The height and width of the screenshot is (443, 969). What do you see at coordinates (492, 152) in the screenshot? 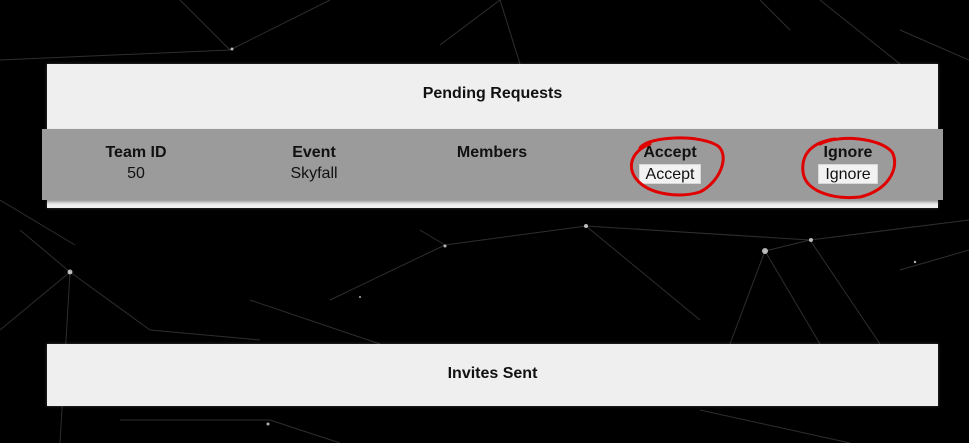
I see `header-members: Members` at bounding box center [492, 152].